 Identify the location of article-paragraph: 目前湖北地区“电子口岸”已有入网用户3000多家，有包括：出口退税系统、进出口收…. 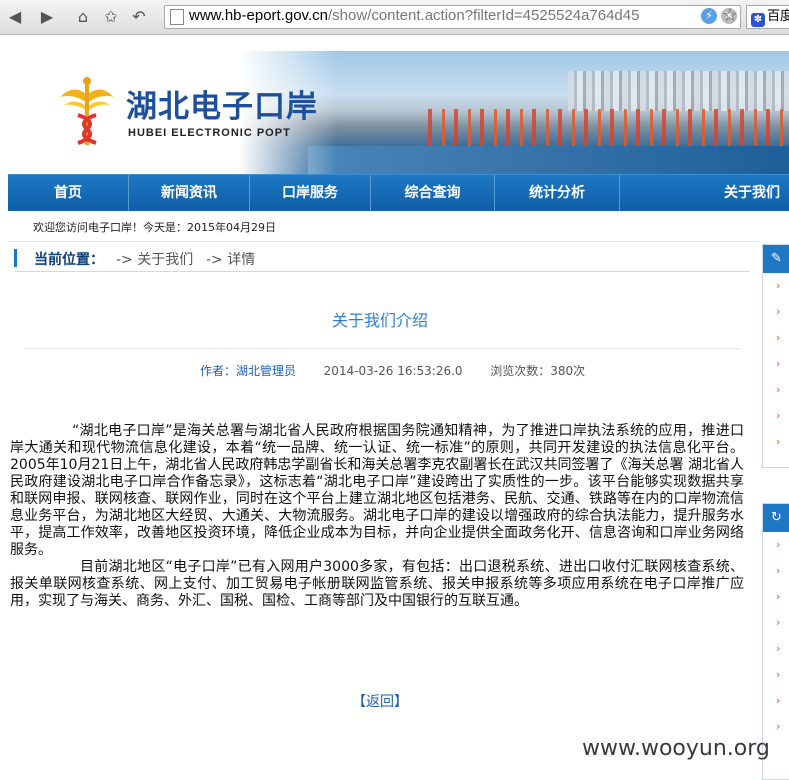
(377, 584).